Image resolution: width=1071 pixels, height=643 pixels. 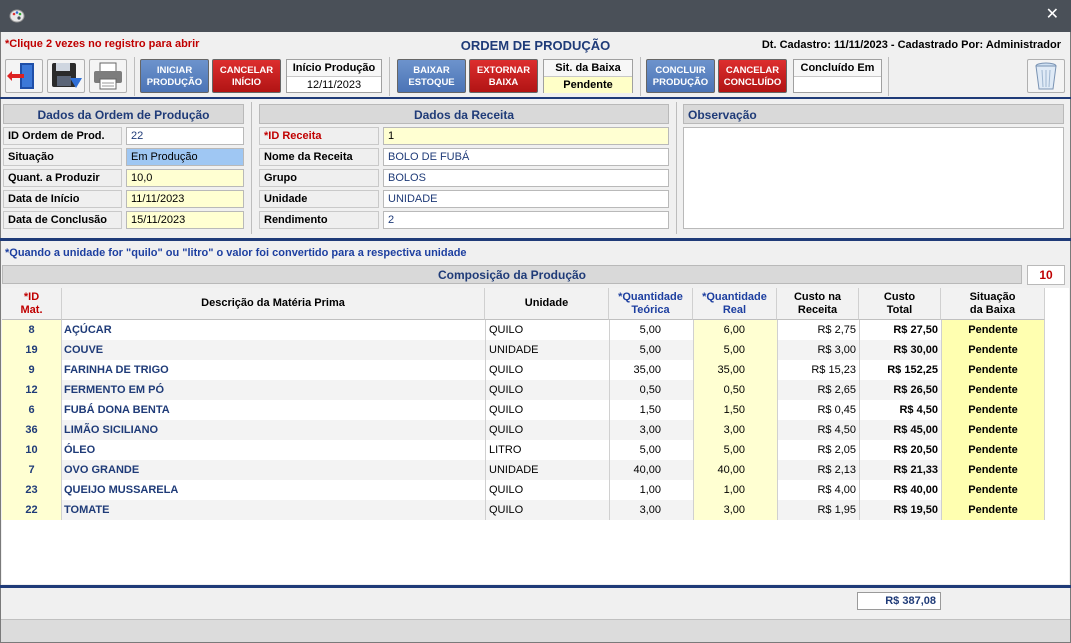 I want to click on col-header-unit: Unidade, so click(x=547, y=304).